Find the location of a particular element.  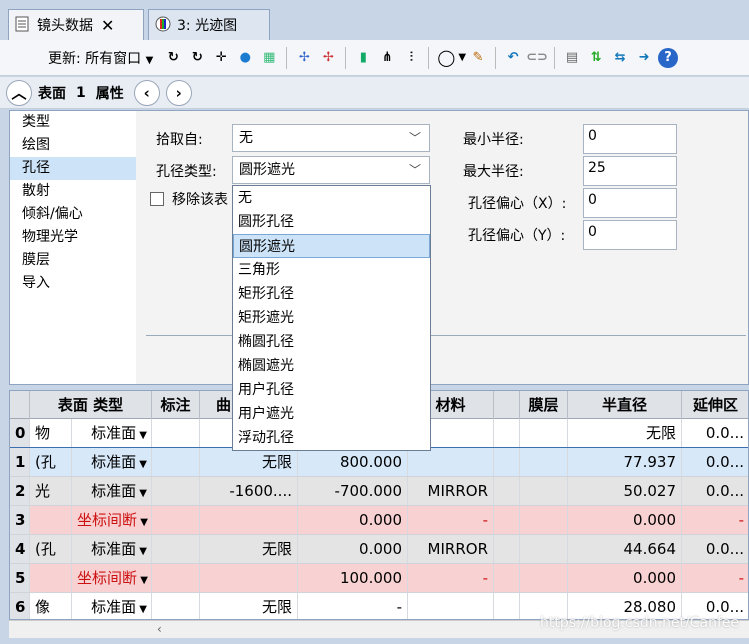

header-comment: 标注 is located at coordinates (176, 405).